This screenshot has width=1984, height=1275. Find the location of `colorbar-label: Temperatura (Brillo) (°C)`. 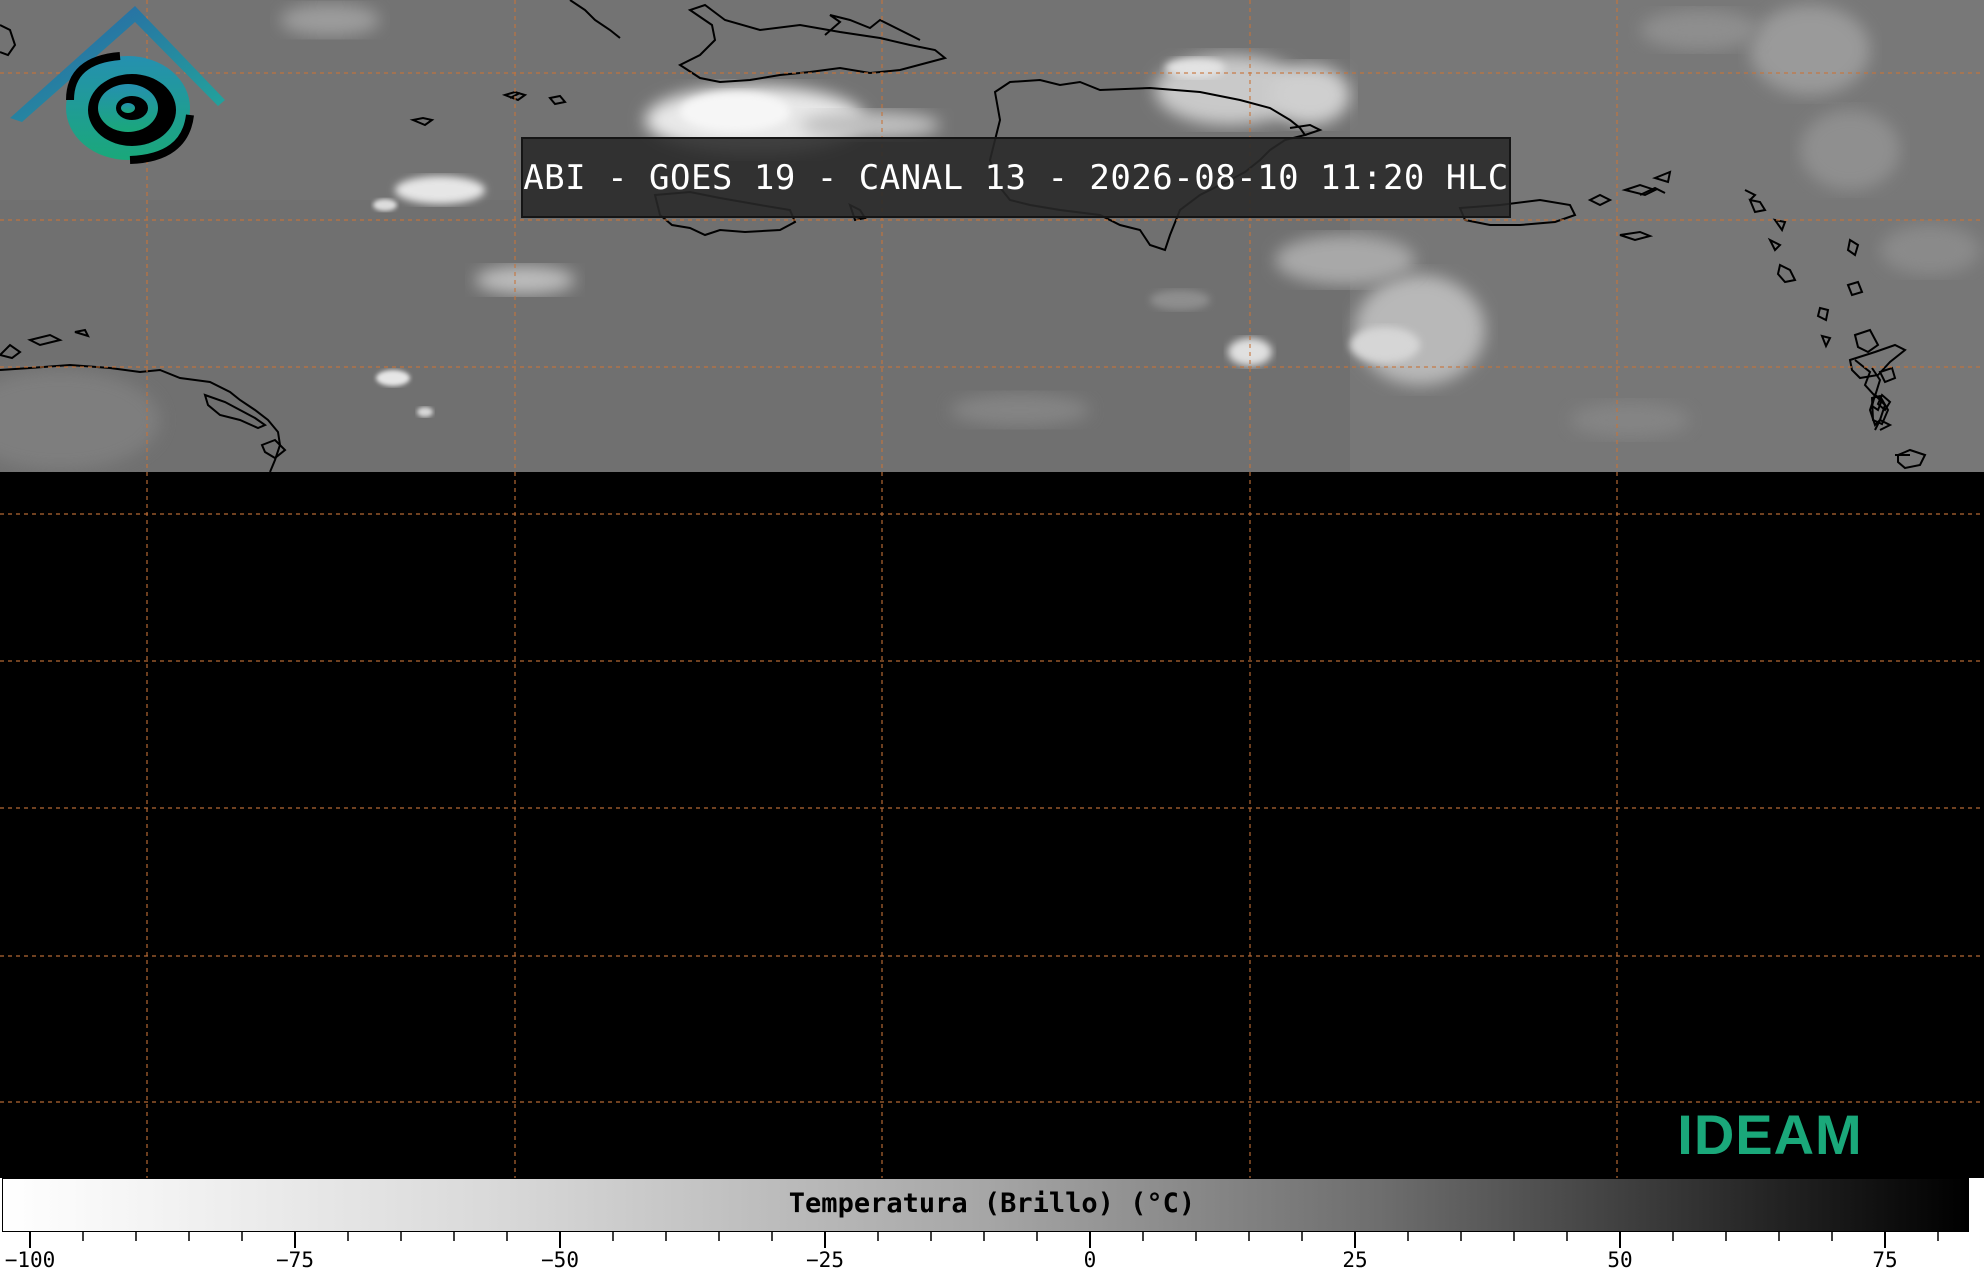

colorbar-label: Temperatura (Brillo) (°C) is located at coordinates (992, 1203).